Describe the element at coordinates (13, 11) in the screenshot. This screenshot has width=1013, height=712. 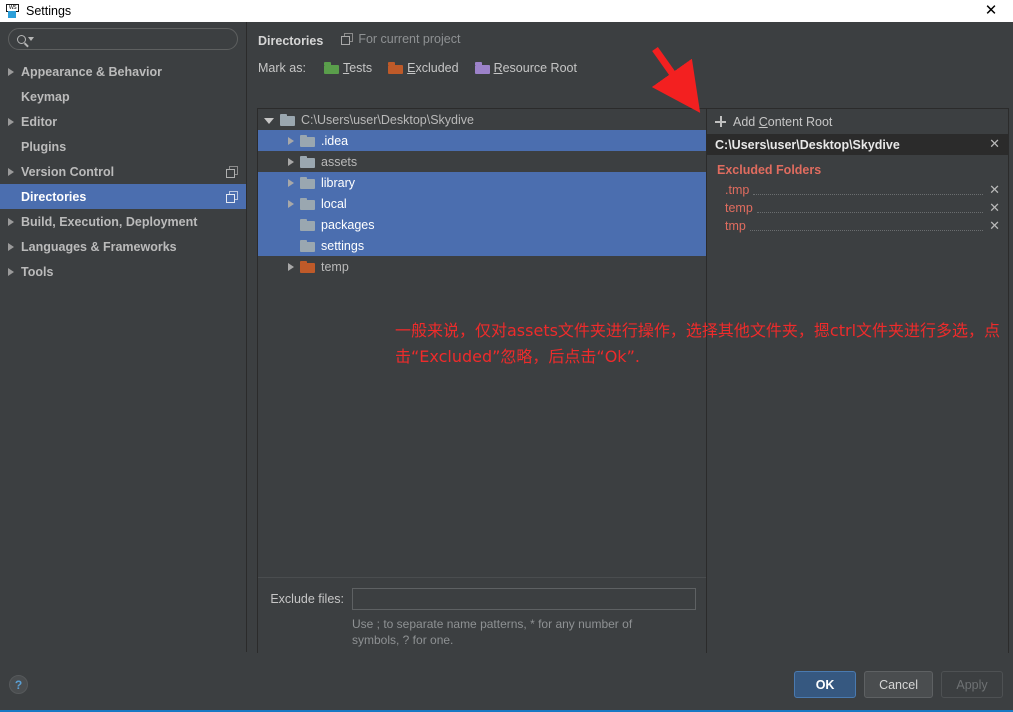
I see `webstorm-icon: WS` at that location.